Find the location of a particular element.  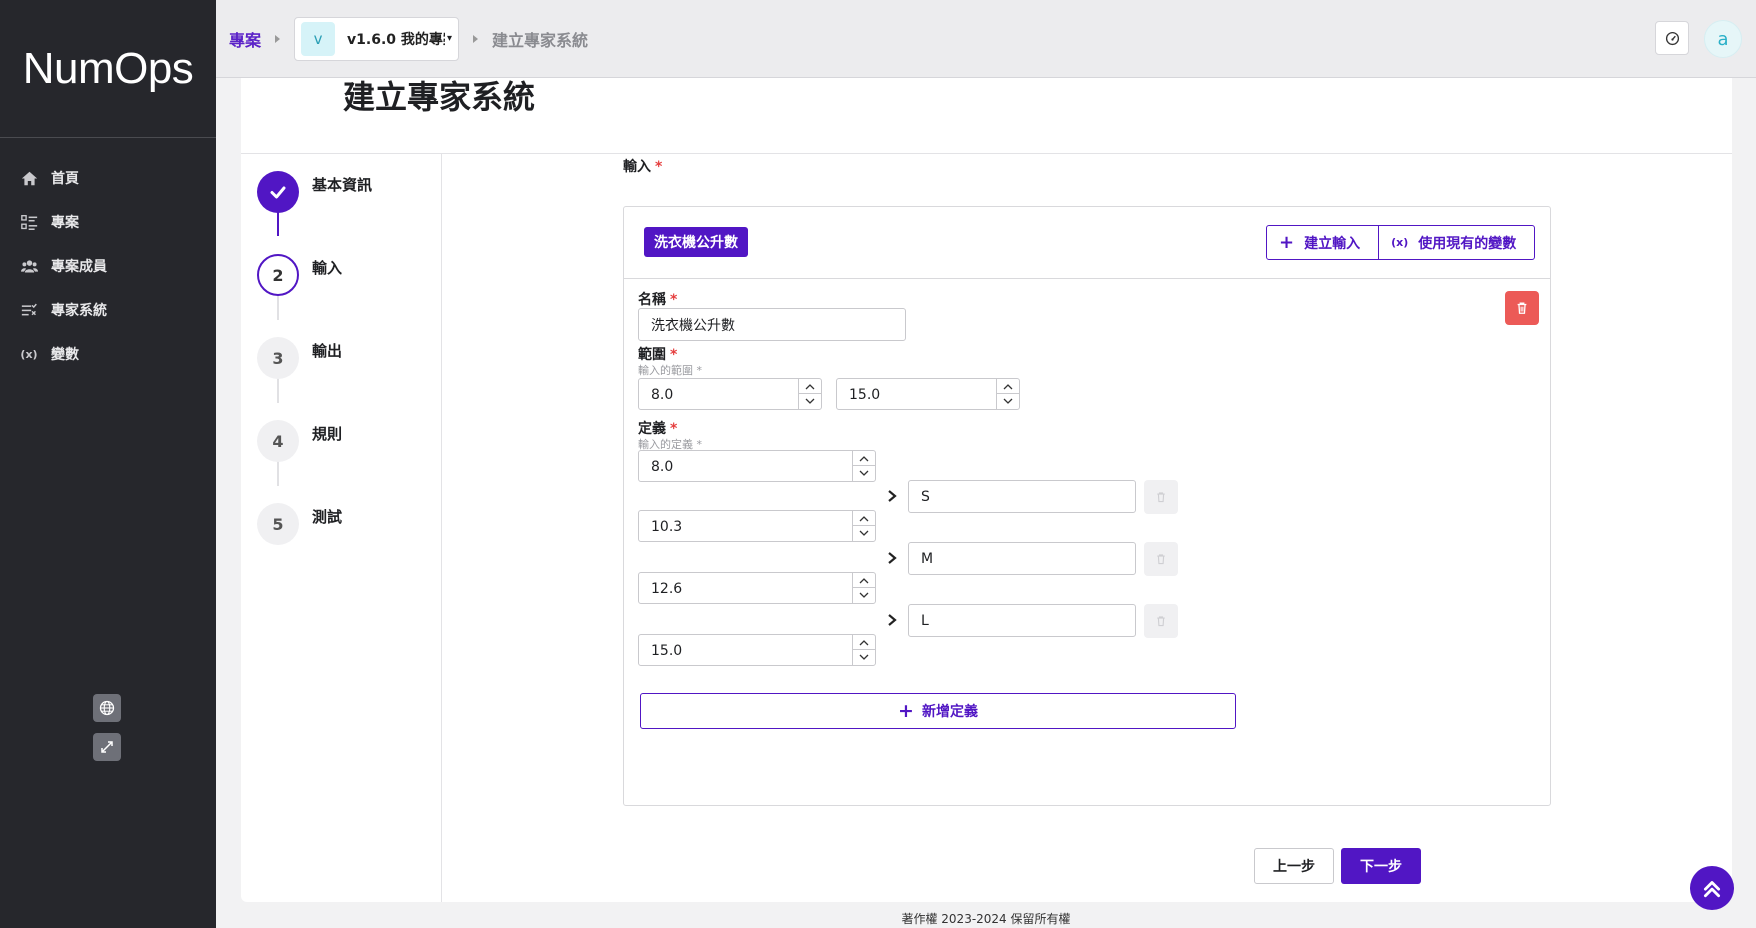

sidebar-item-label: 專案成員 is located at coordinates (79, 267).